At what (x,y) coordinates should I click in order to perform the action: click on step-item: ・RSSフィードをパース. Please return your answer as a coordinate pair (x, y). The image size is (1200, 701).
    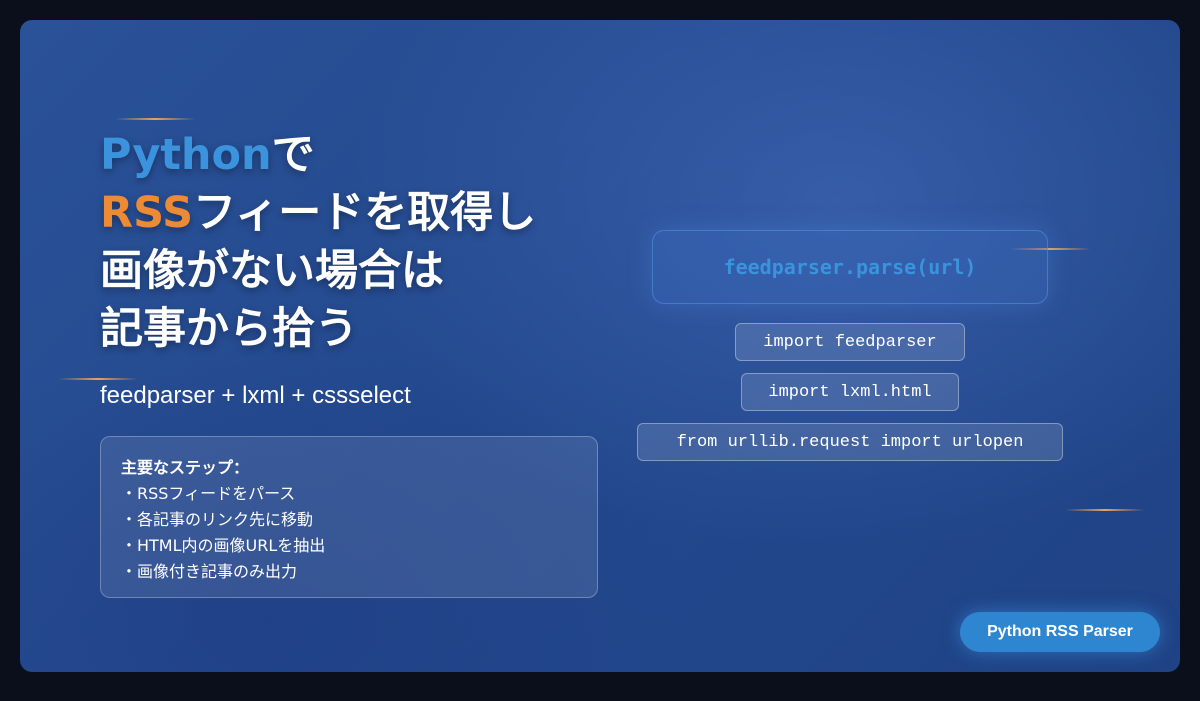
    Looking at the image, I should click on (208, 493).